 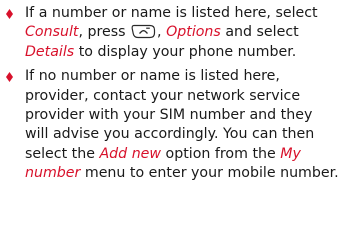 What do you see at coordinates (130, 153) in the screenshot?
I see `add-new-option-label: Add new` at bounding box center [130, 153].